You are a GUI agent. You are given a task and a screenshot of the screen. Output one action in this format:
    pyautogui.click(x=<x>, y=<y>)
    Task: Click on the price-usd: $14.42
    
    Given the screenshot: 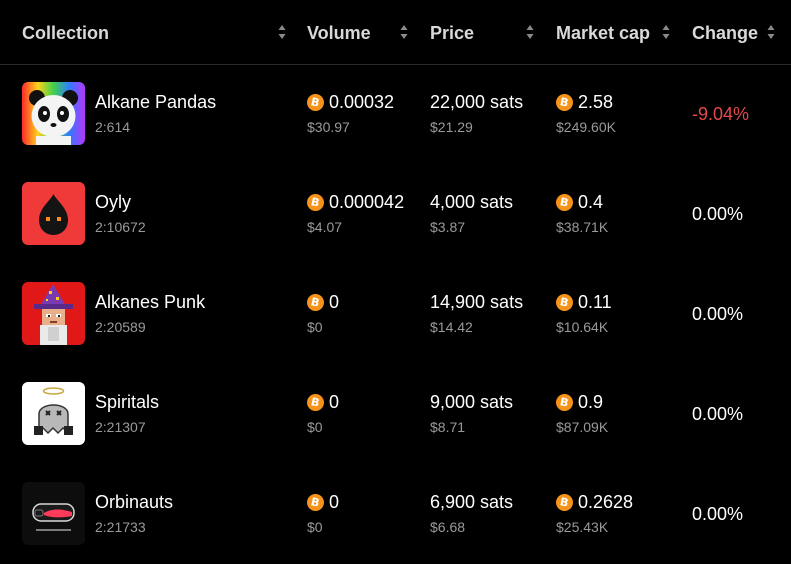 What is the action you would take?
    pyautogui.click(x=451, y=327)
    